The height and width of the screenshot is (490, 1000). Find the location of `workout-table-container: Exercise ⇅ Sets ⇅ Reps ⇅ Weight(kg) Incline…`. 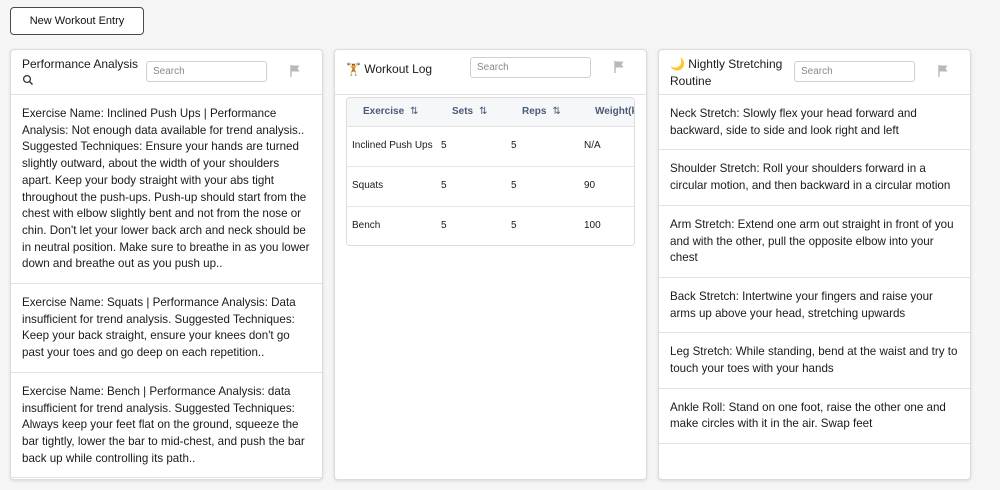

workout-table-container: Exercise ⇅ Sets ⇅ Reps ⇅ Weight(kg) Incline… is located at coordinates (490, 171).